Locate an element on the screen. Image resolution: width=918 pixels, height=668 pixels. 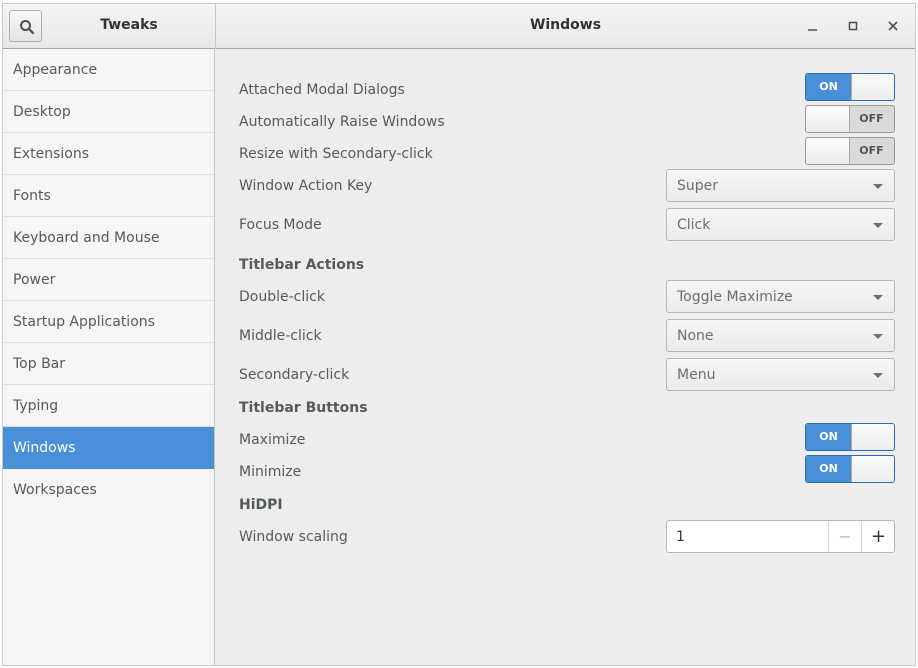
resize-secondary-switch: OFF is located at coordinates (850, 151).